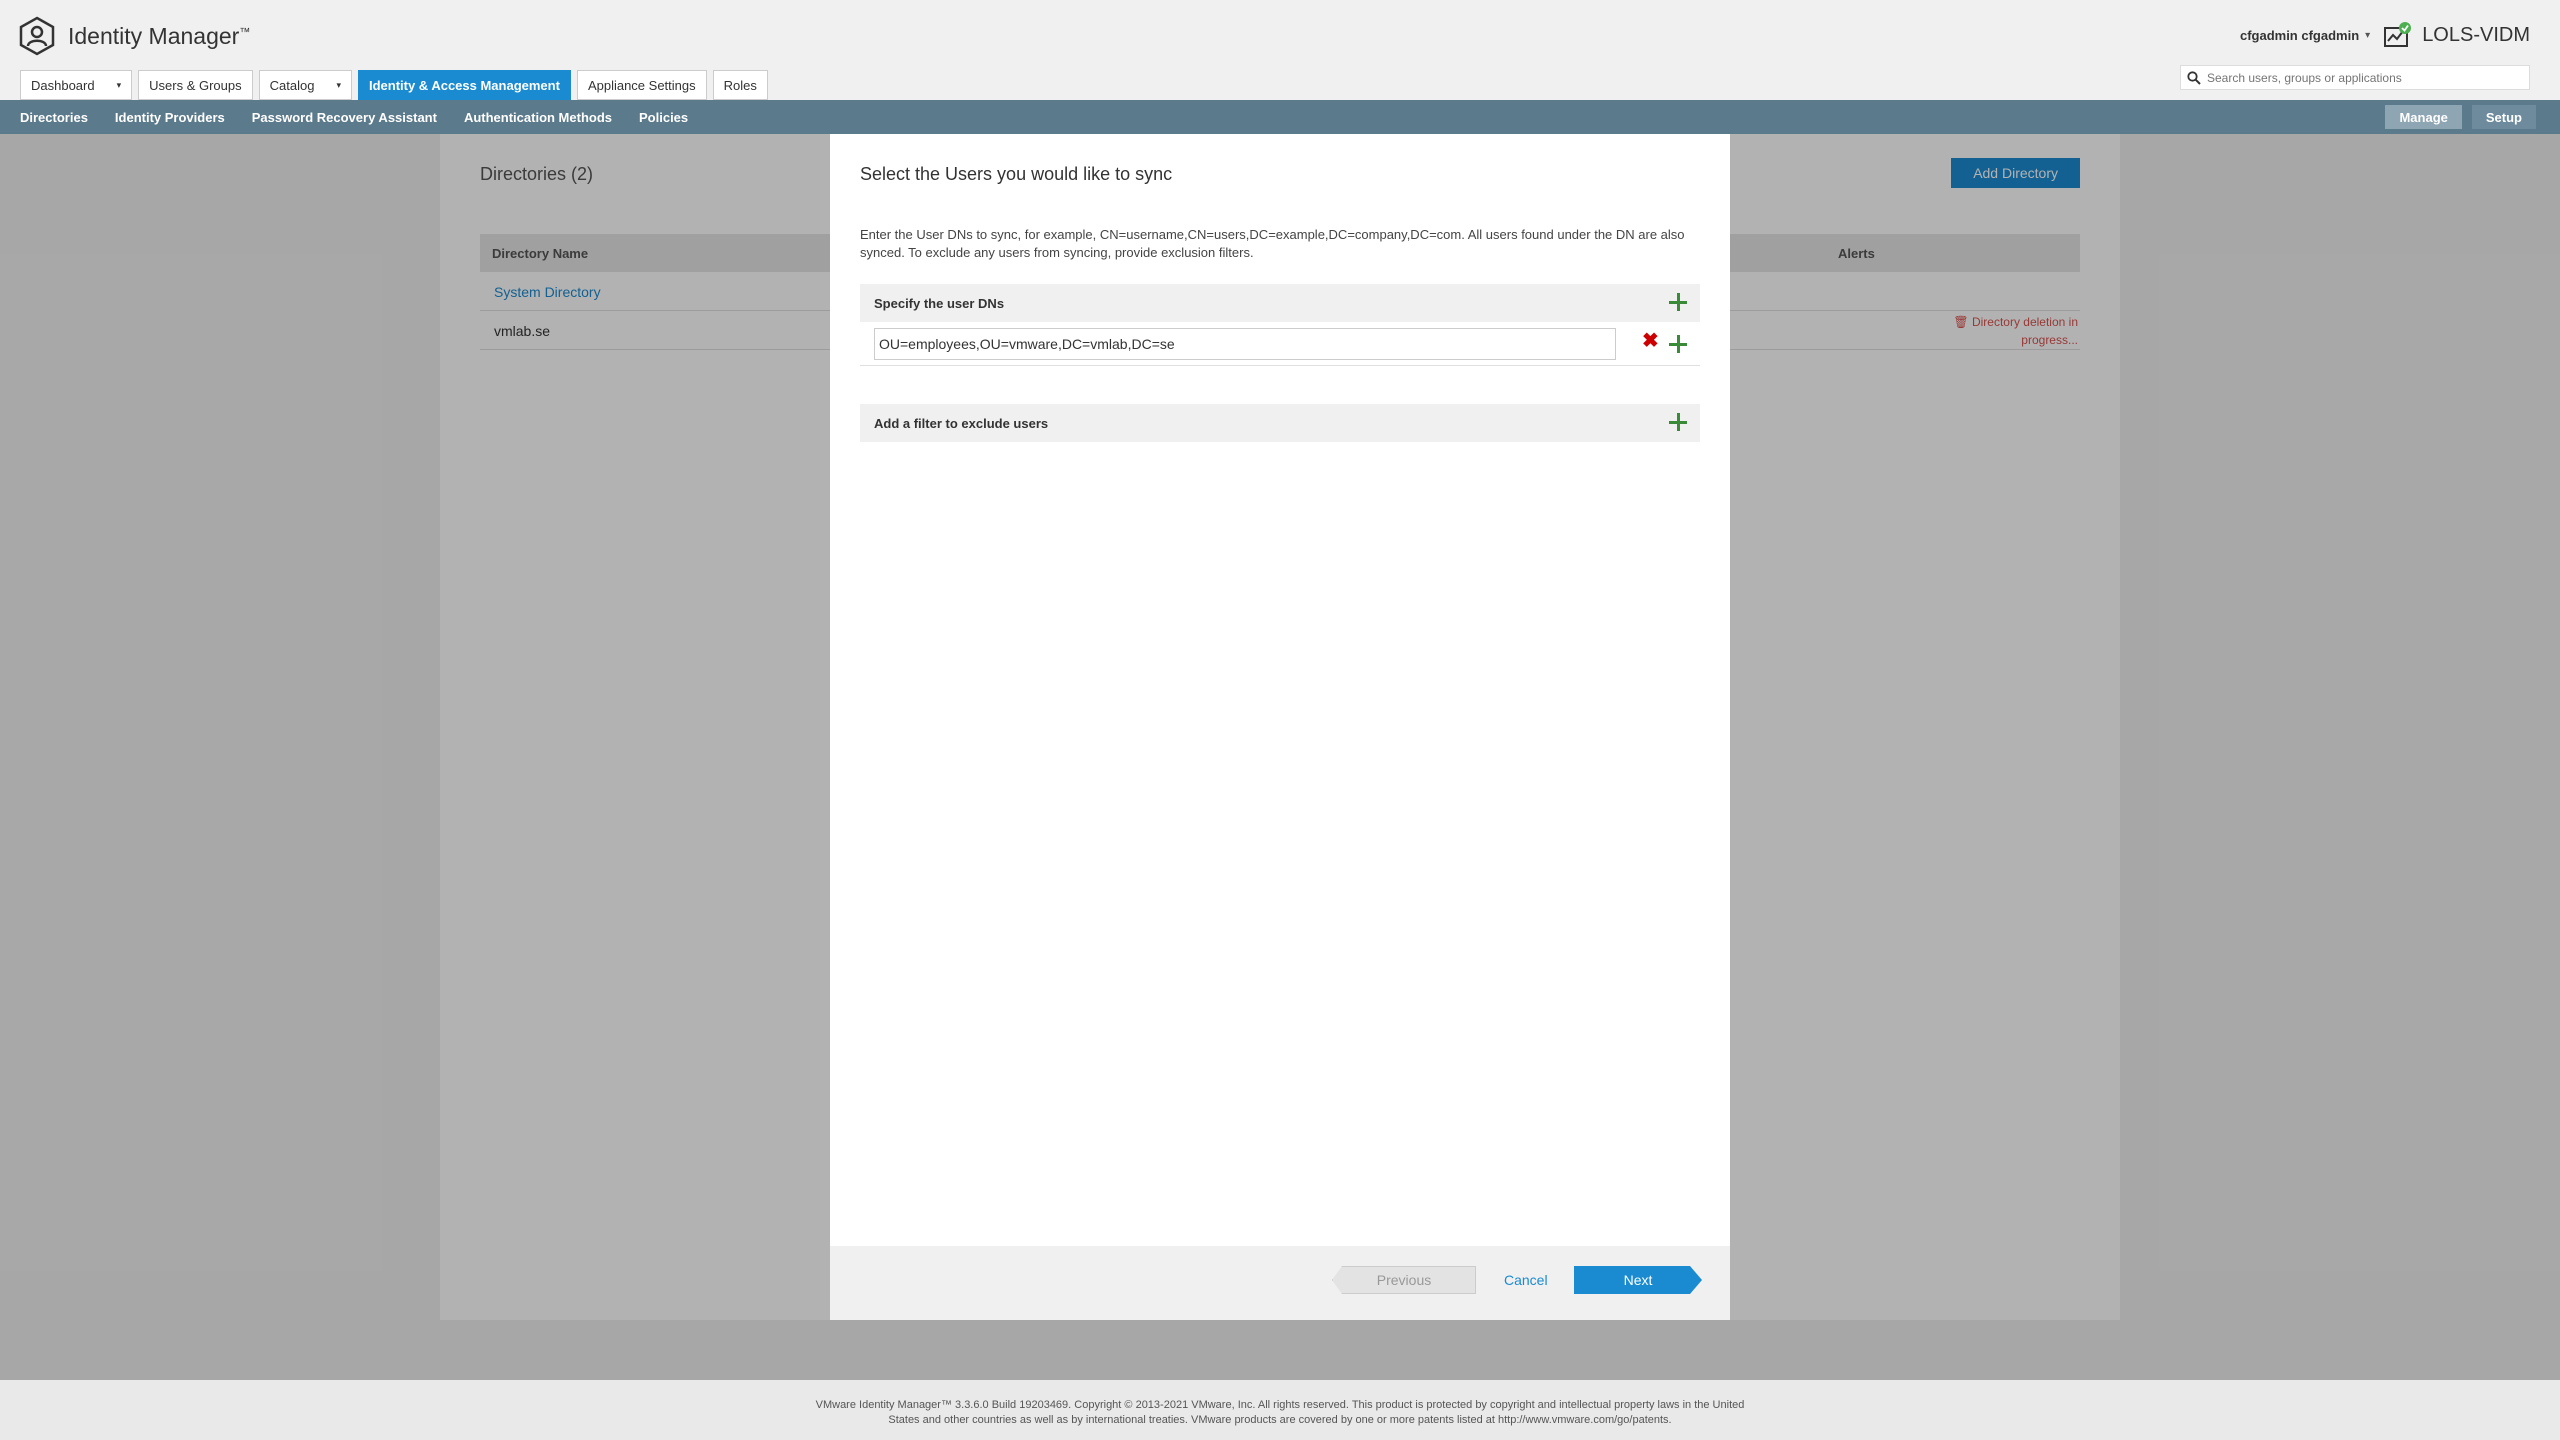 The width and height of the screenshot is (2560, 1440). What do you see at coordinates (1245, 344) in the screenshot?
I see `user-dn-input` at bounding box center [1245, 344].